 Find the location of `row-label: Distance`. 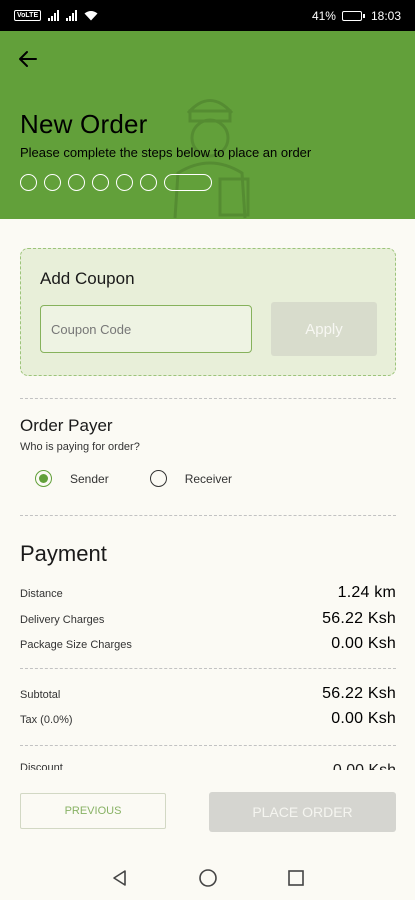

row-label: Distance is located at coordinates (41, 594).